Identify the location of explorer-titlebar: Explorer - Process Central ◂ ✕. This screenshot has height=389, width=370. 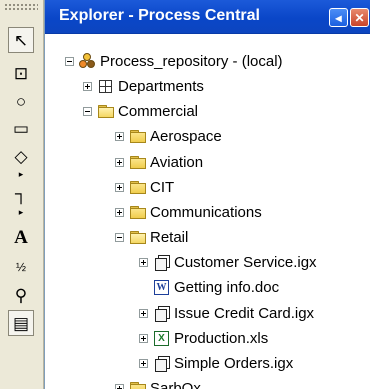
(207, 17).